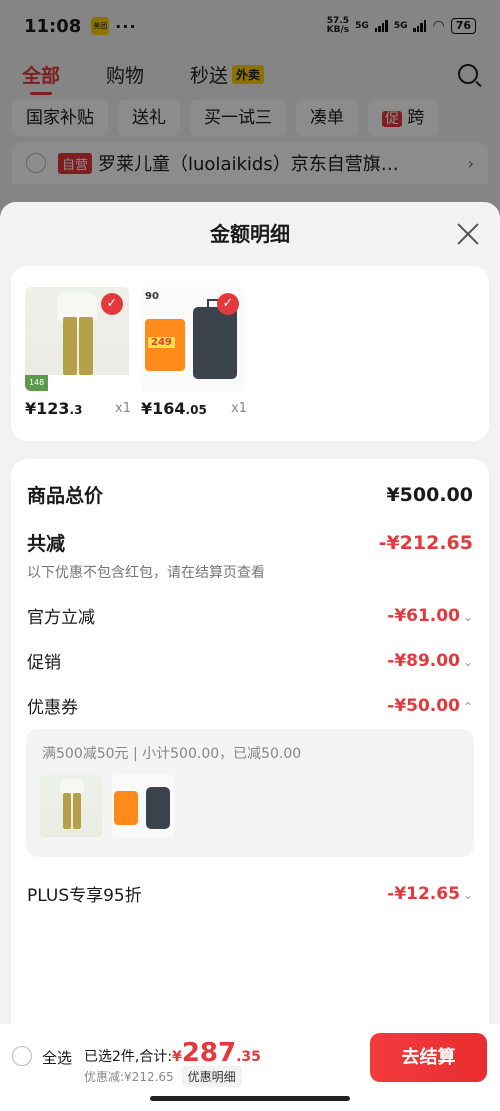 This screenshot has height=1111, width=500. I want to click on plus-discount-row: PLUS专享95折 -¥12.65 ⌄, so click(250, 894).